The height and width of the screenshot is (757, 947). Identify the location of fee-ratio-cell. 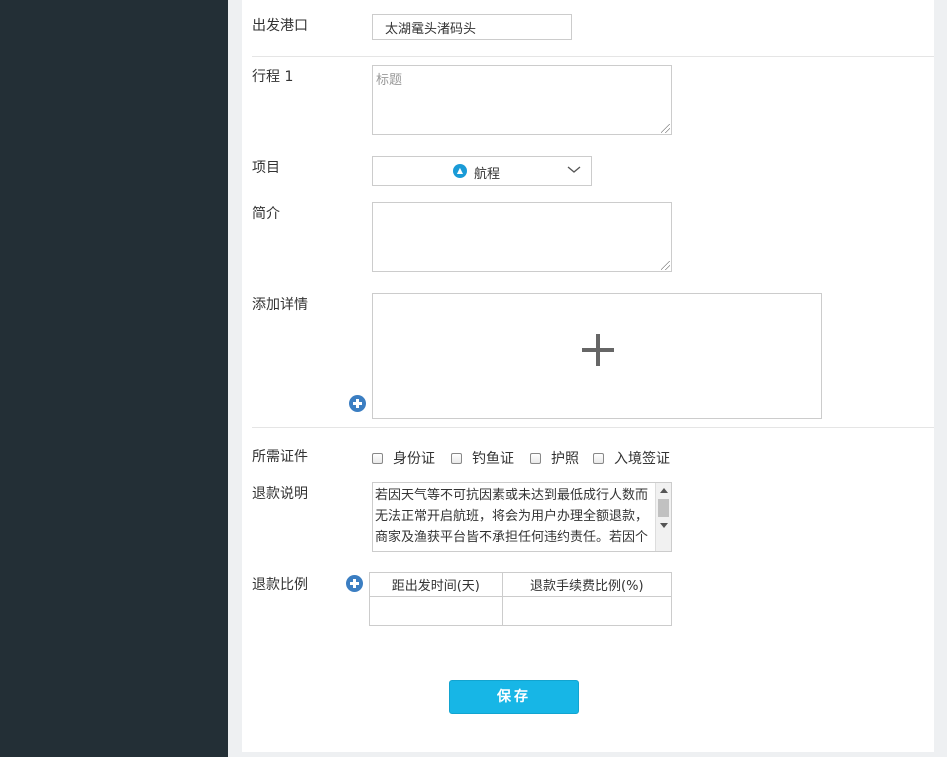
(587, 611).